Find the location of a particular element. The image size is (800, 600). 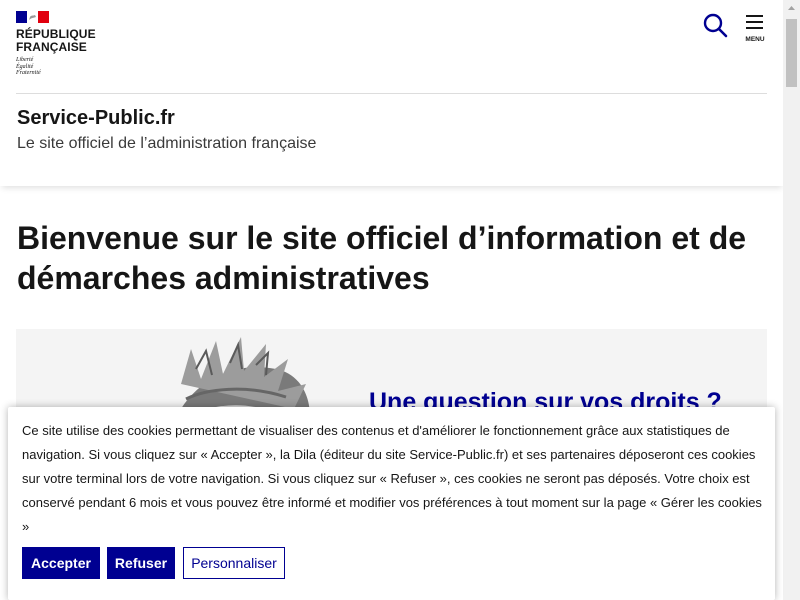

marianne-flag-logo is located at coordinates (32, 17).